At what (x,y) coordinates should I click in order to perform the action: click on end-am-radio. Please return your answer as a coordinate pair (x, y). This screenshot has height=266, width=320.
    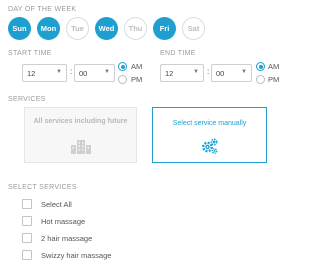
    Looking at the image, I should click on (260, 66).